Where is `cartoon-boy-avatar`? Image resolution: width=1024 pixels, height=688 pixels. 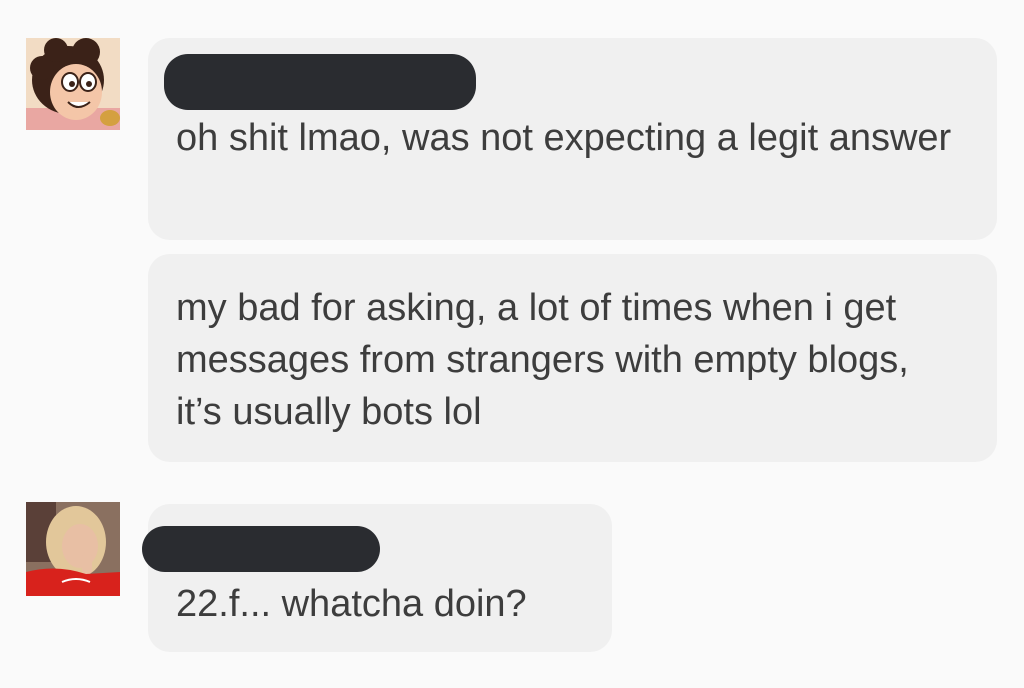
cartoon-boy-avatar is located at coordinates (73, 84).